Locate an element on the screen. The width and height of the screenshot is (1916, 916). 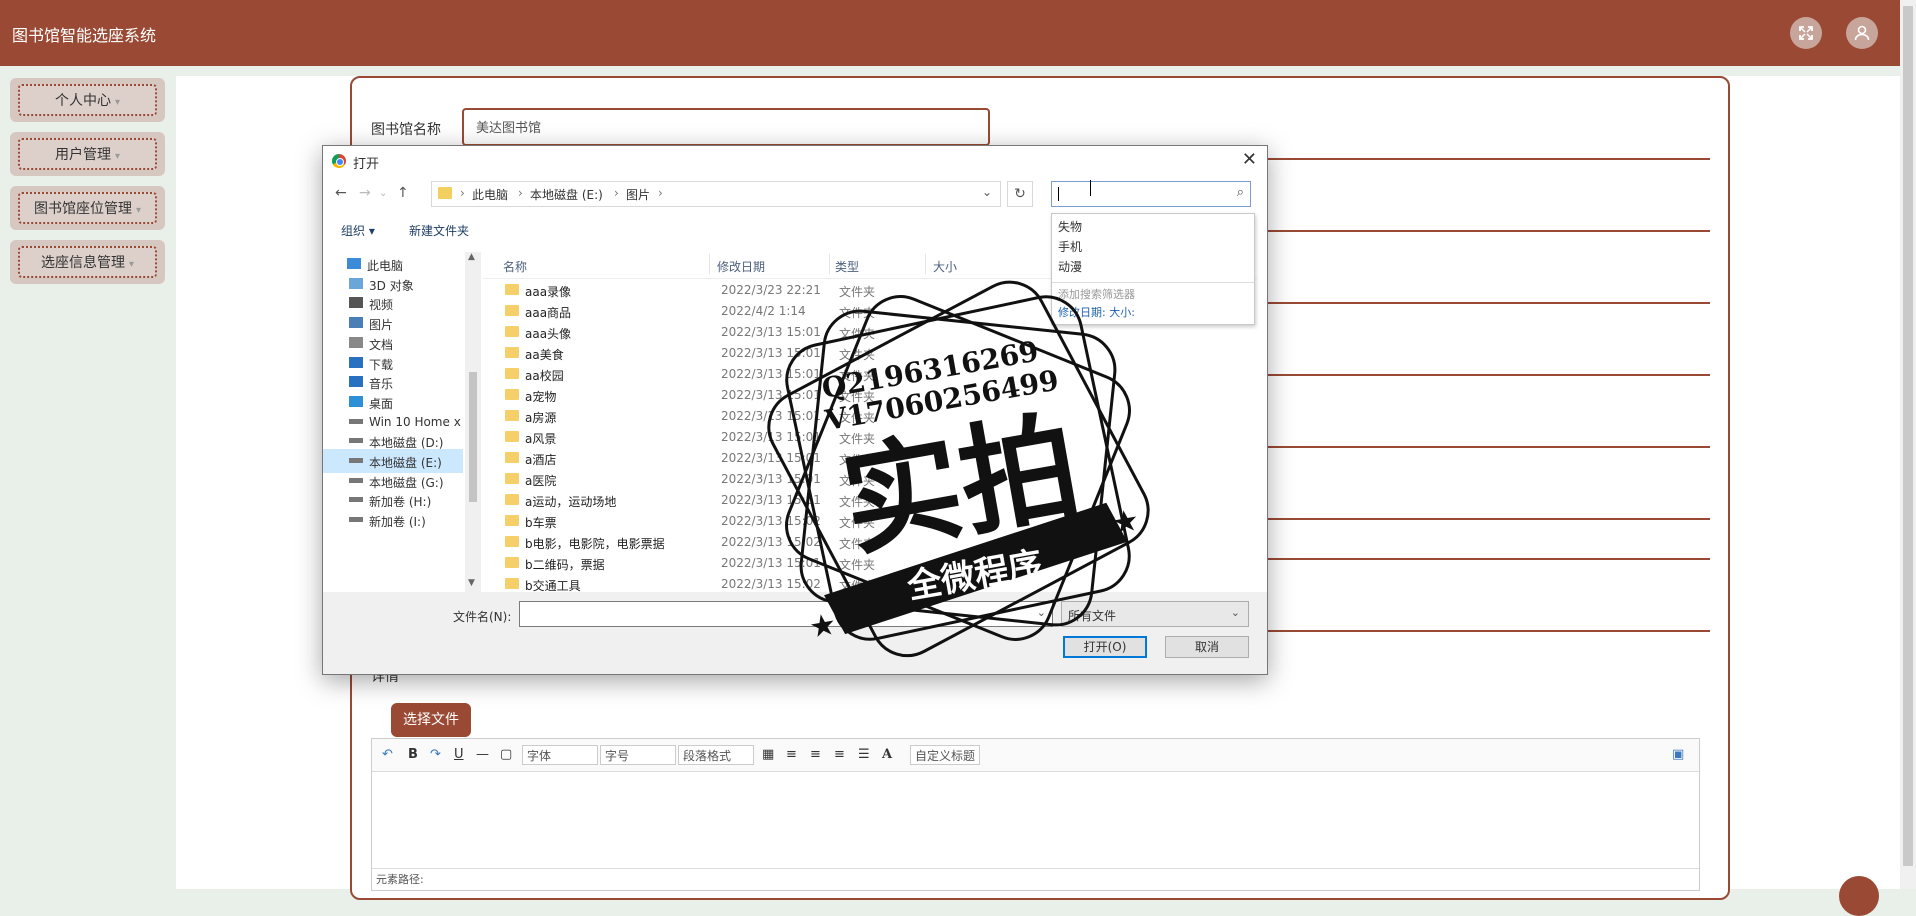
recent-chevron-icon: ⌄ is located at coordinates (383, 193).